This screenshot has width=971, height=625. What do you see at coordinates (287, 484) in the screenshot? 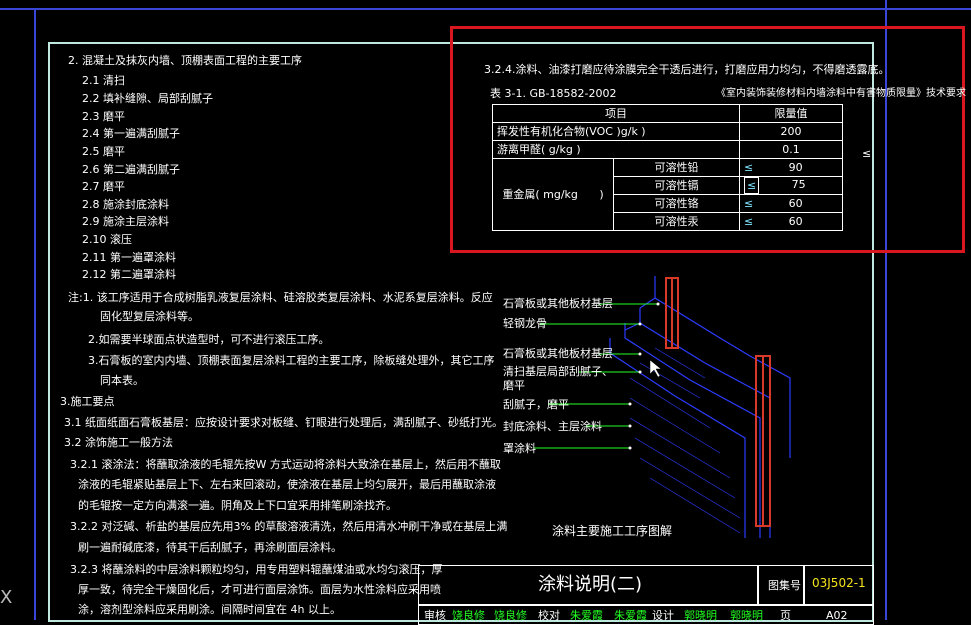
I see `para-3-2-1b: 涂液的毛辊紧贴基层上下、左右来回滚动，使涂液在基层上均匀展开，最后用蘸取涂液` at bounding box center [287, 484].